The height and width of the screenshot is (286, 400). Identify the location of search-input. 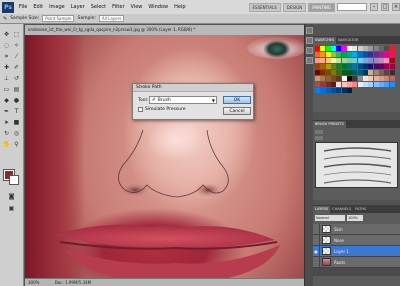
(352, 7).